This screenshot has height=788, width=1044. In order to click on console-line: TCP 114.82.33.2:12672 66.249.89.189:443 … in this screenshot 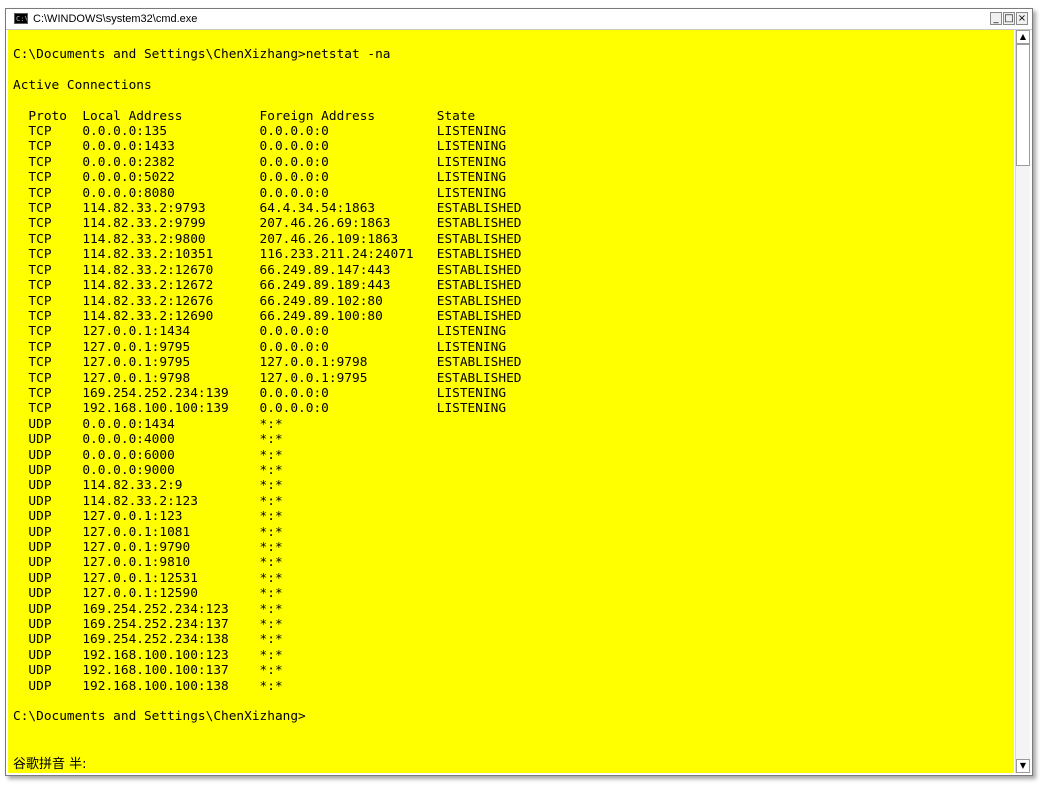, I will do `click(267, 286)`.